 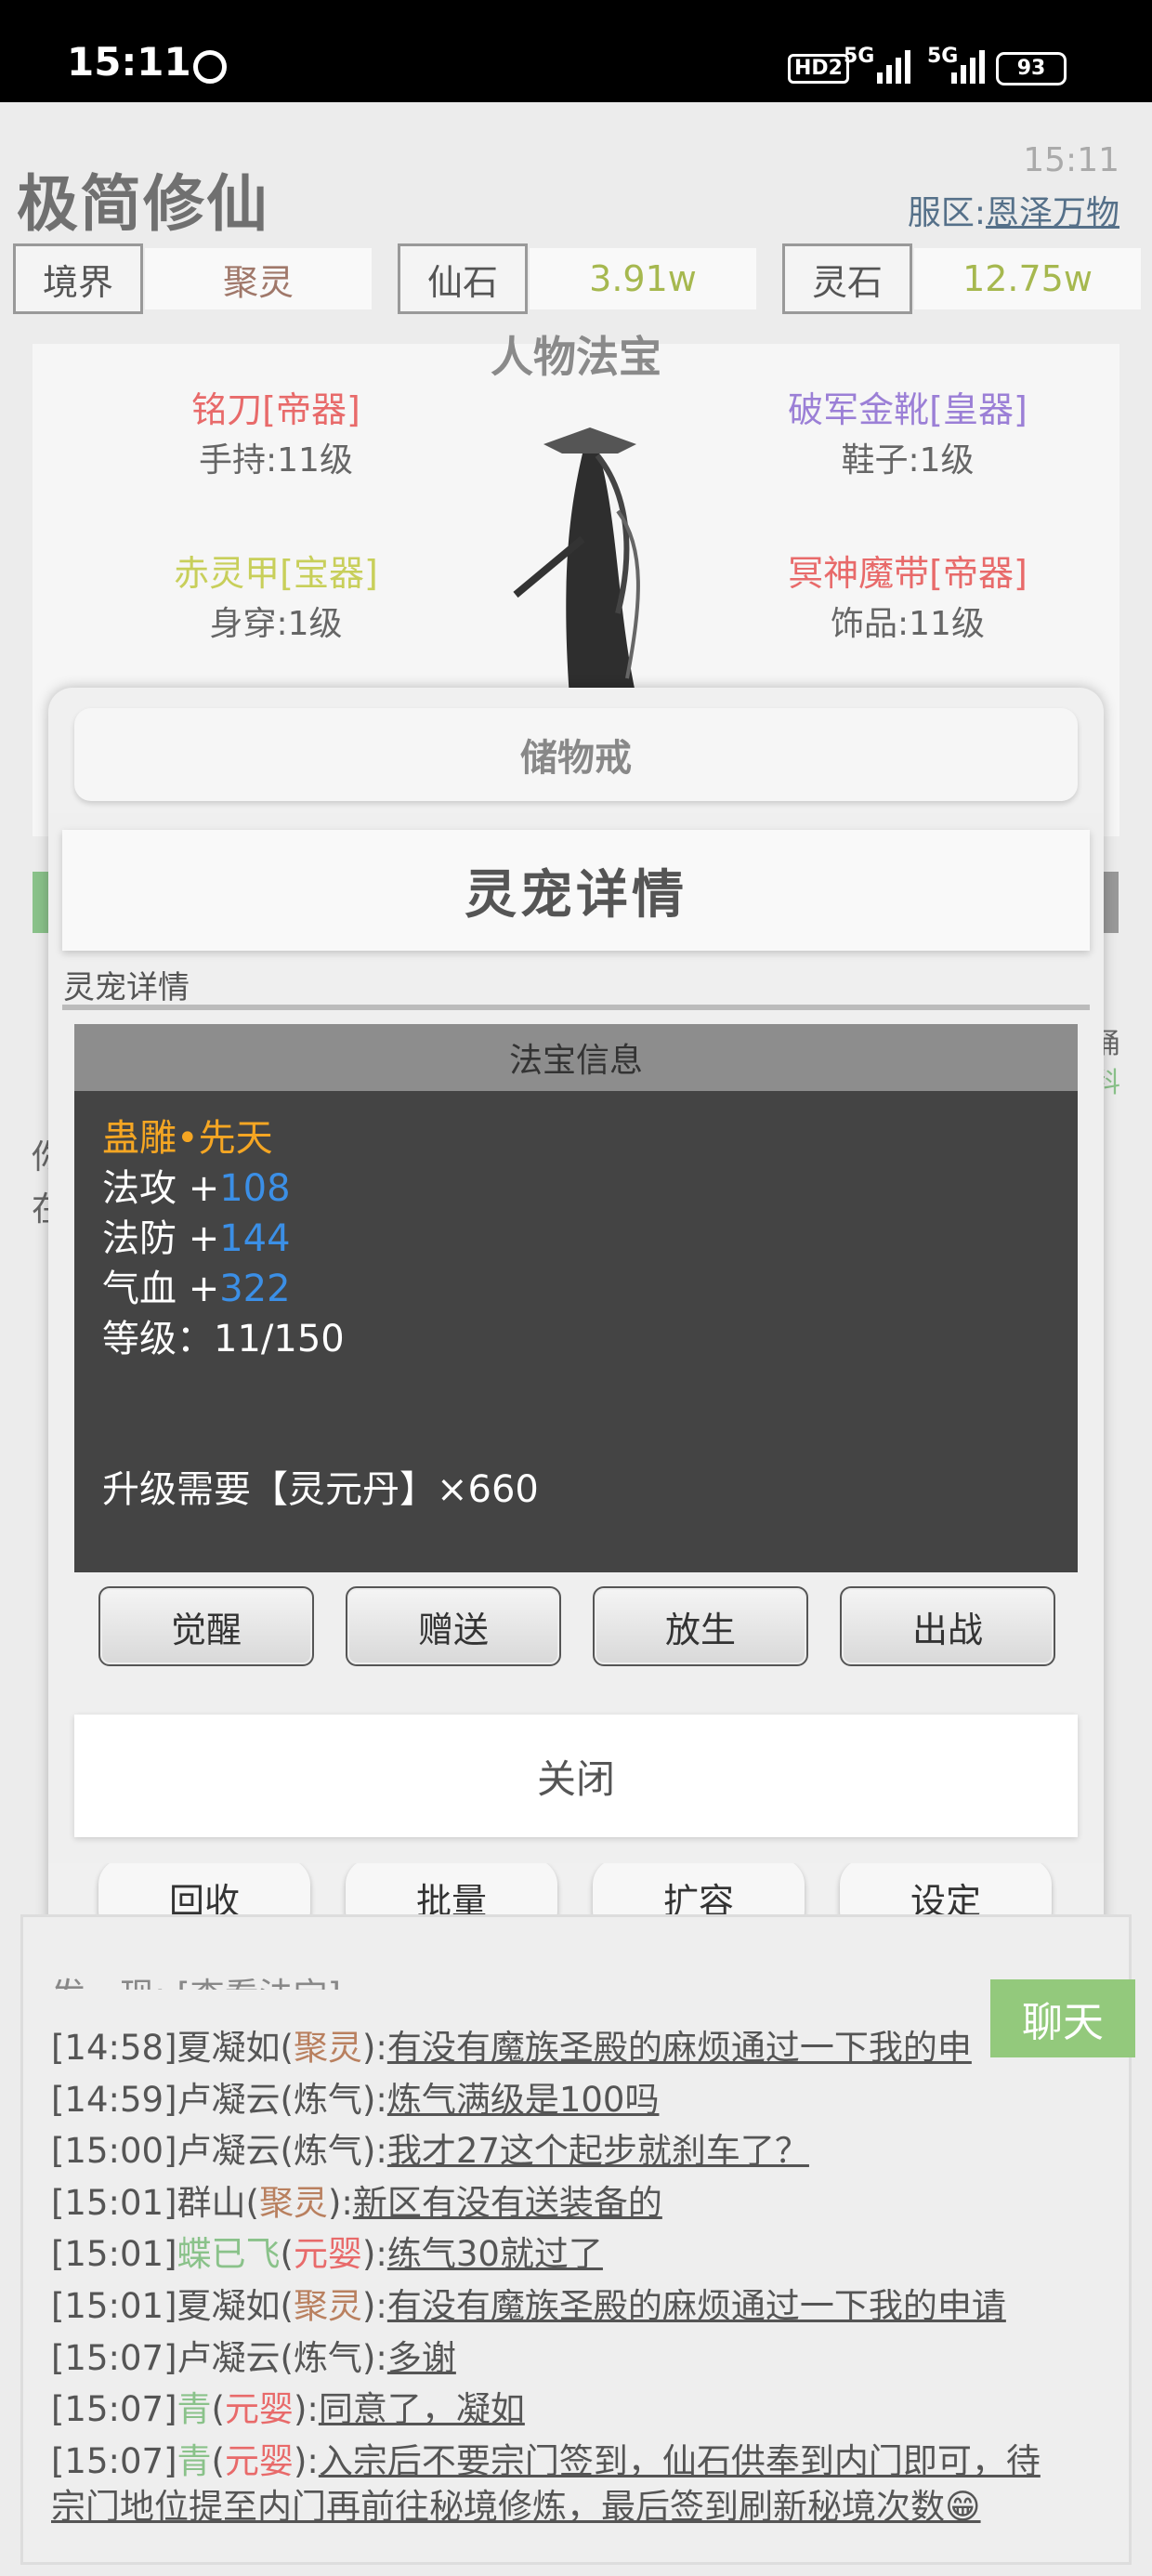 What do you see at coordinates (576, 562) in the screenshot?
I see `character-portrait` at bounding box center [576, 562].